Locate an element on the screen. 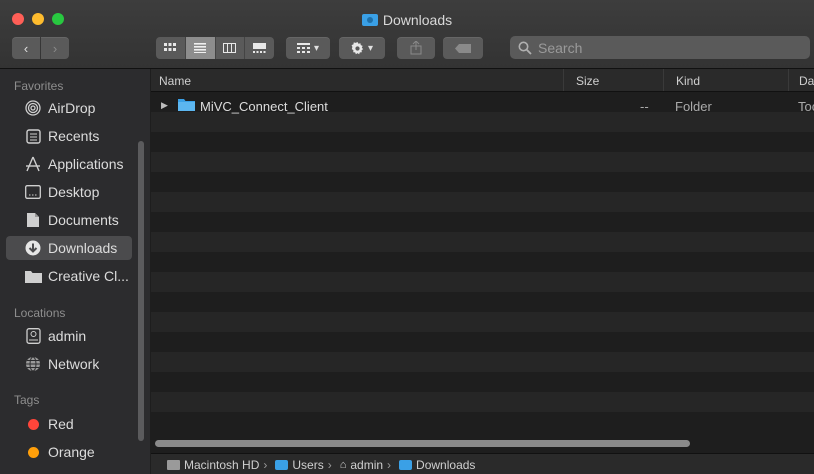 The width and height of the screenshot is (814, 474). column-header-size: Size is located at coordinates (587, 81).